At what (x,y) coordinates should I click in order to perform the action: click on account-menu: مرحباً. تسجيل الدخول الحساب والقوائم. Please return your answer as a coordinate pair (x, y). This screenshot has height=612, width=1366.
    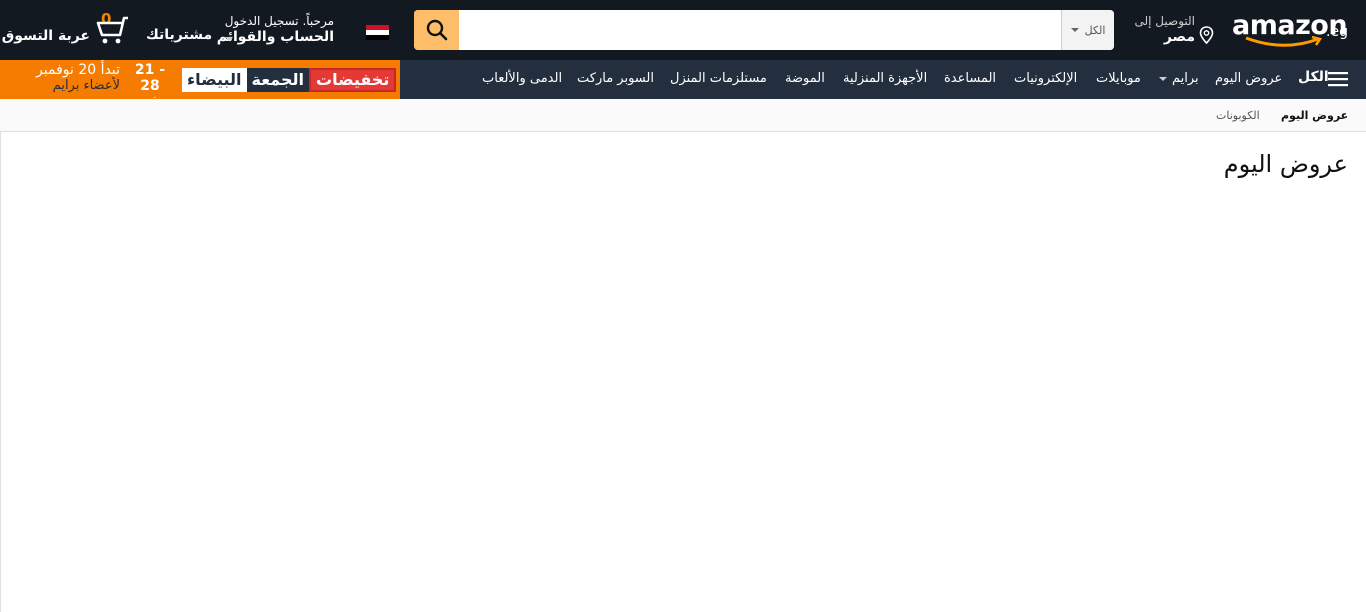
    Looking at the image, I should click on (275, 30).